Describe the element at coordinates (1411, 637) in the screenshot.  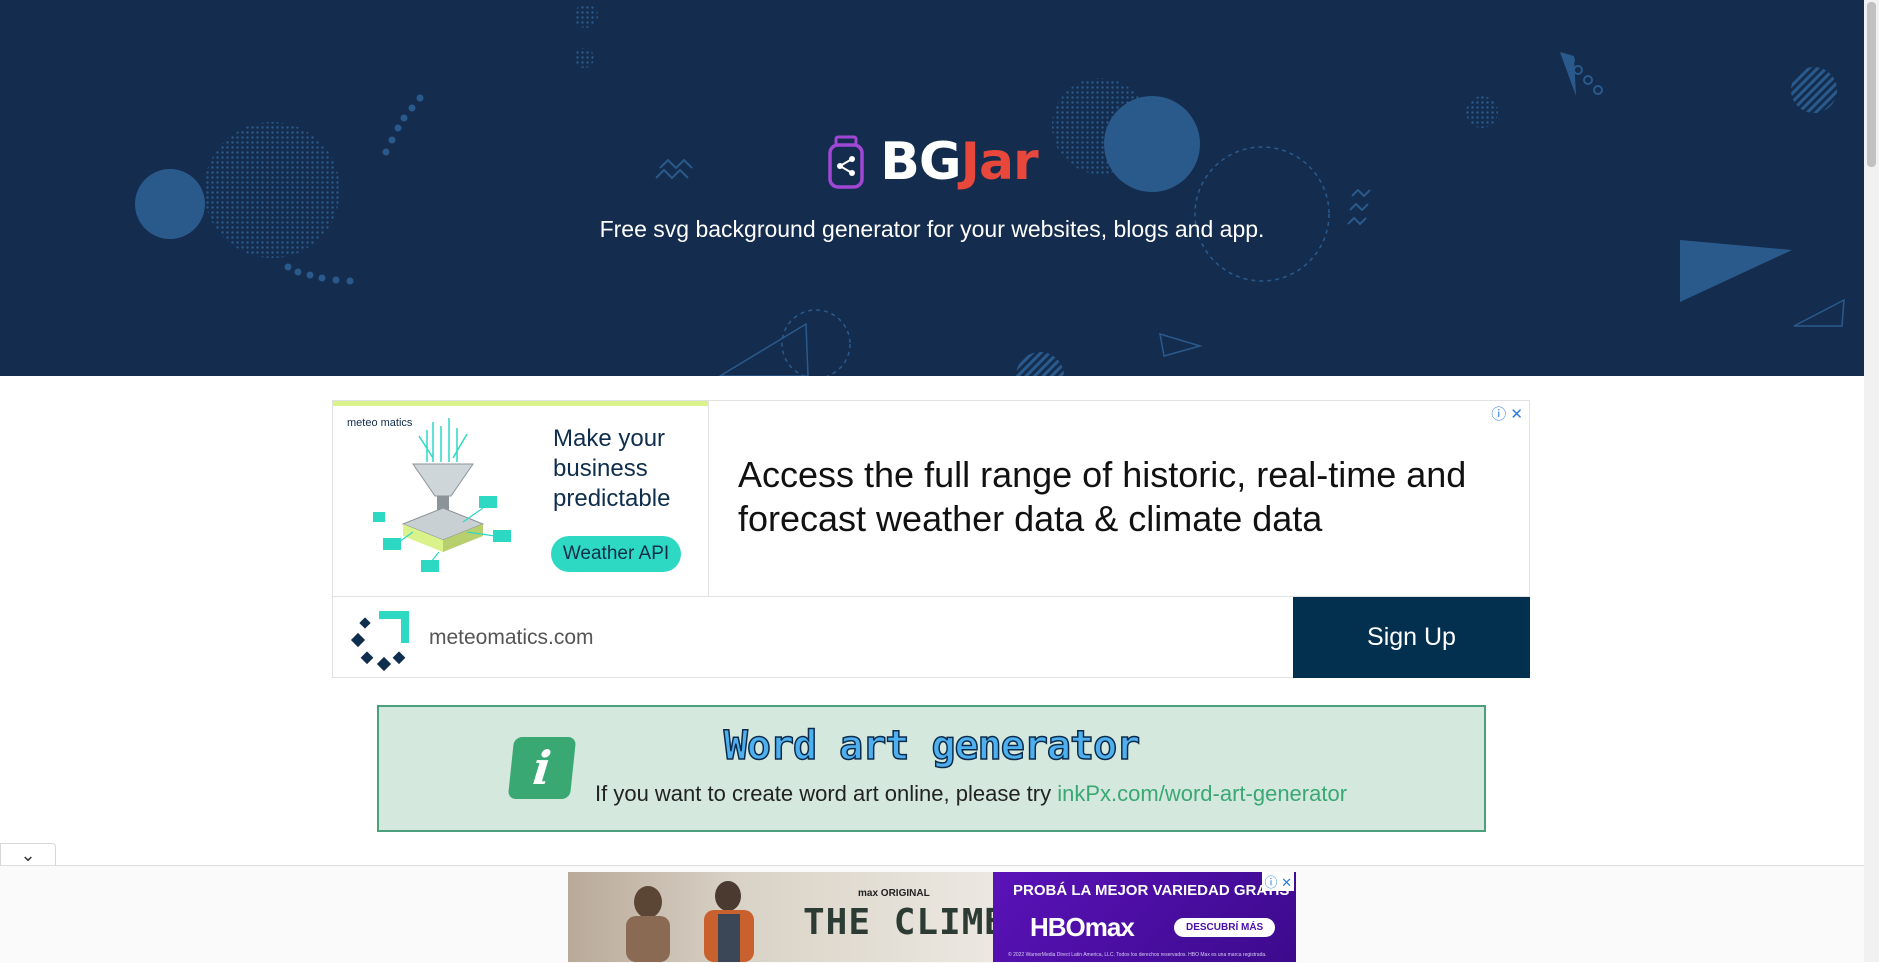
I see `sign-up-button: Sign Up` at that location.